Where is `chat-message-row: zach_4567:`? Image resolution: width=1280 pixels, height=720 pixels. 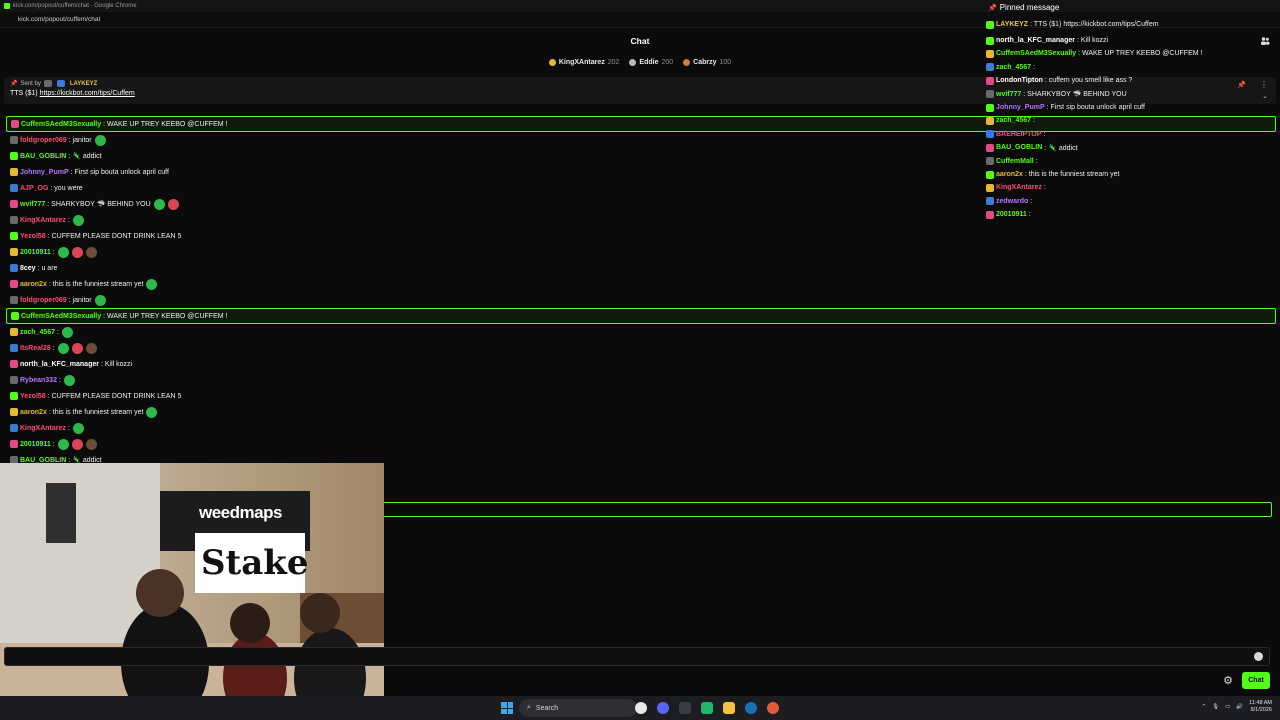
chat-message-row: zach_4567: is located at coordinates (641, 332).